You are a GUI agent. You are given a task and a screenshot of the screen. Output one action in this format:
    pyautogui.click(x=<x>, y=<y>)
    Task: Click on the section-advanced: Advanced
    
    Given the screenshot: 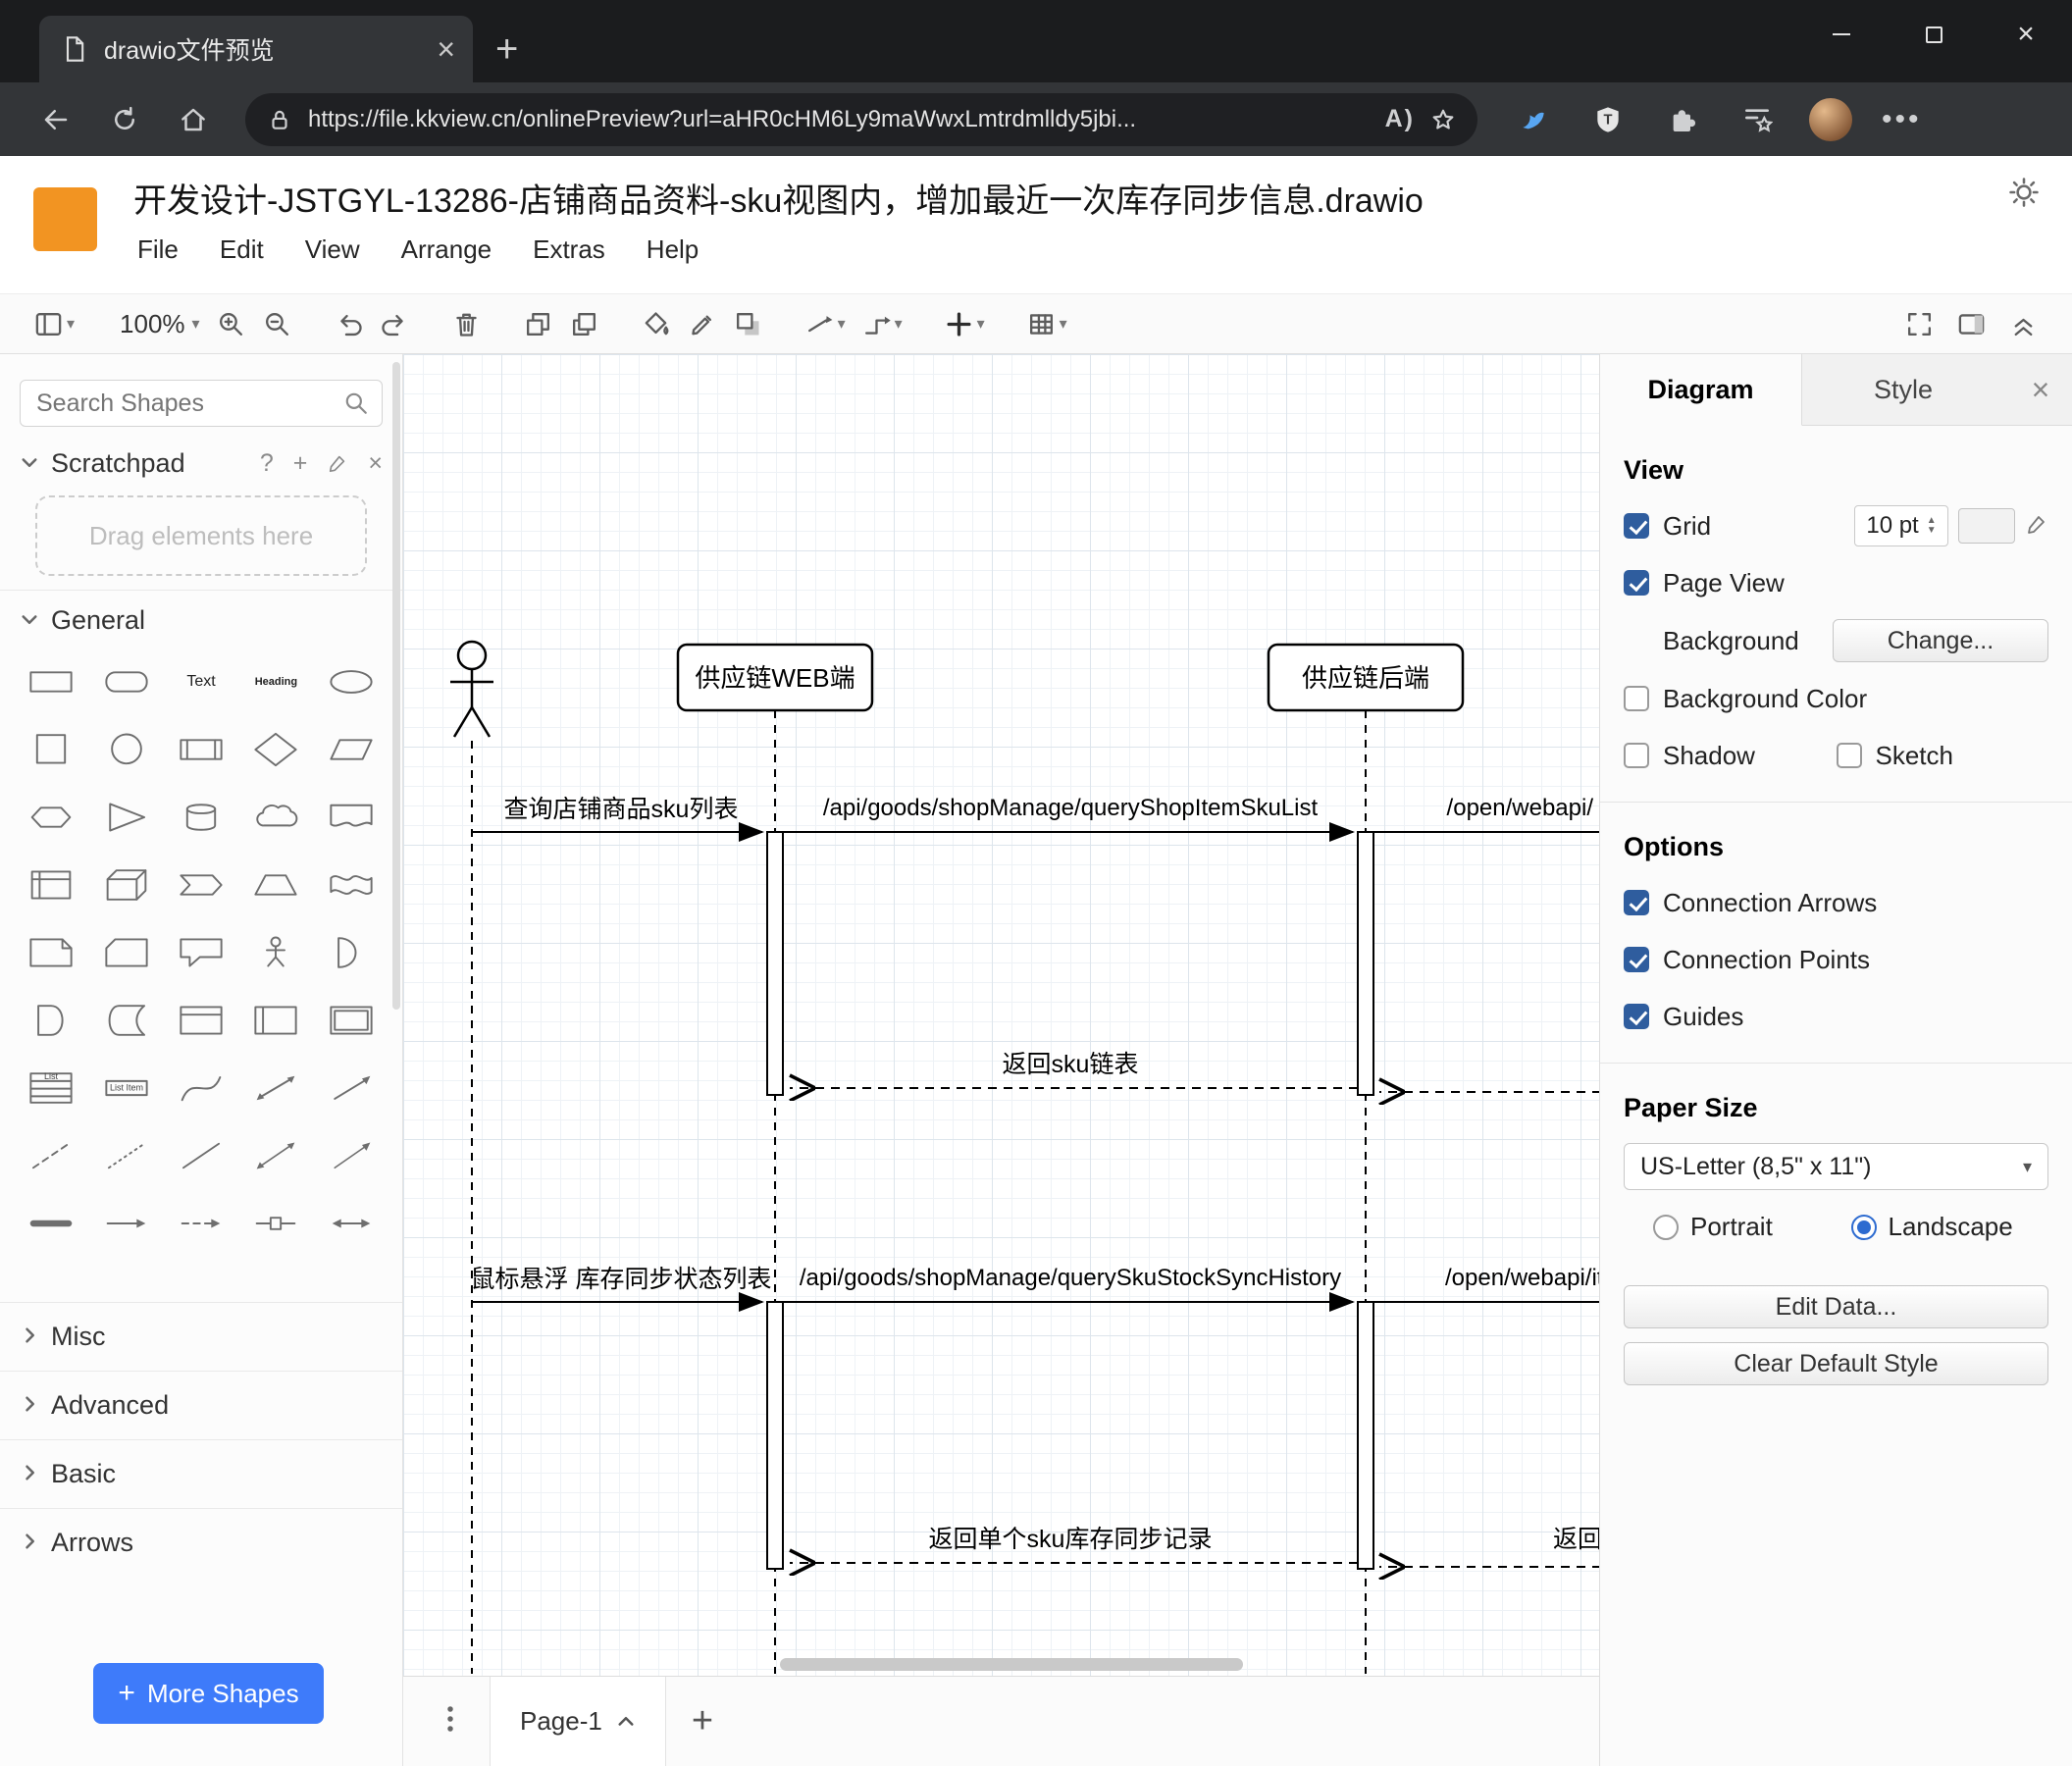 What is the action you would take?
    pyautogui.click(x=201, y=1405)
    